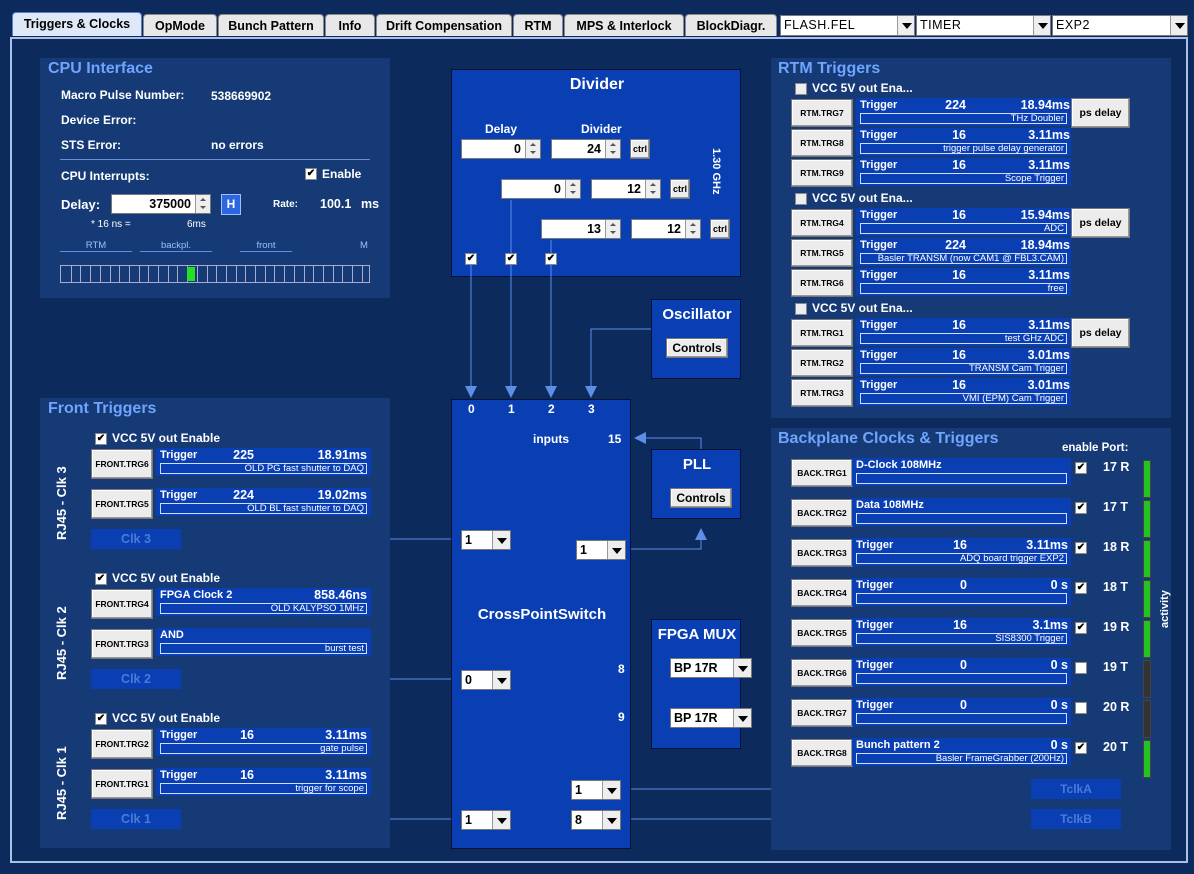  What do you see at coordinates (243, 455) in the screenshot?
I see `trigger-count: 225` at bounding box center [243, 455].